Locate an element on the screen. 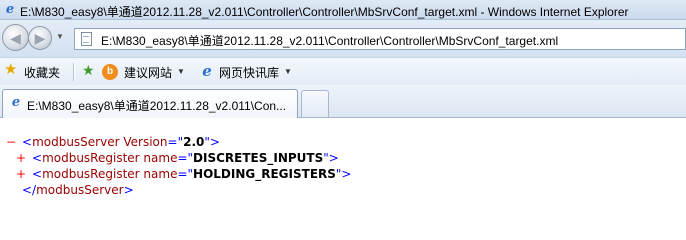 This screenshot has height=240, width=686. tab-ie-icon: e is located at coordinates (16, 102).